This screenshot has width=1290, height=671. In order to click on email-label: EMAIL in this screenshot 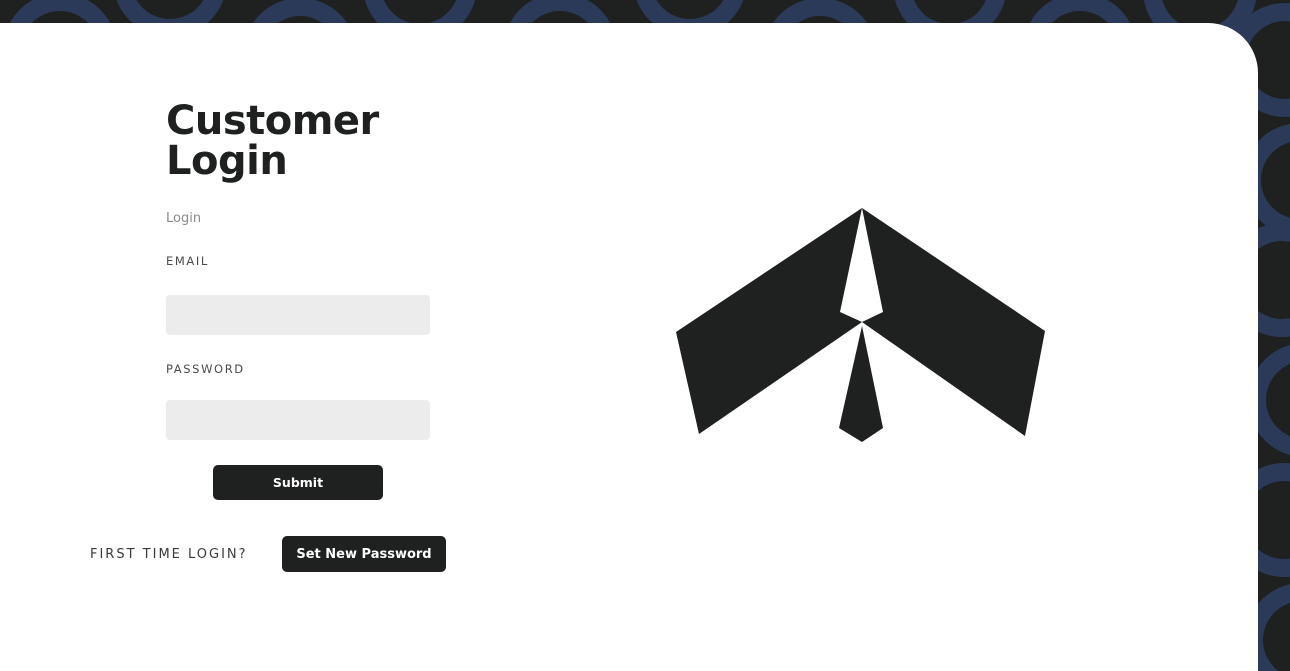, I will do `click(187, 261)`.